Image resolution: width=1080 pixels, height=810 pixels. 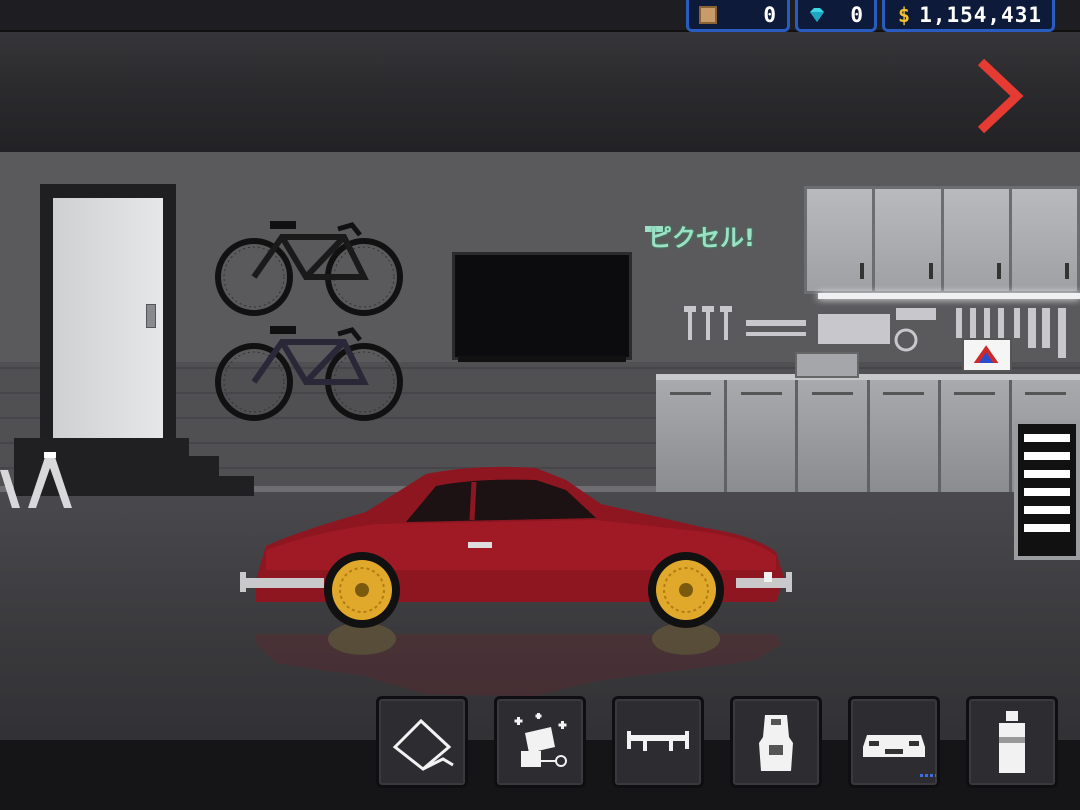 What do you see at coordinates (827, 365) in the screenshot?
I see `bench-toolbox` at bounding box center [827, 365].